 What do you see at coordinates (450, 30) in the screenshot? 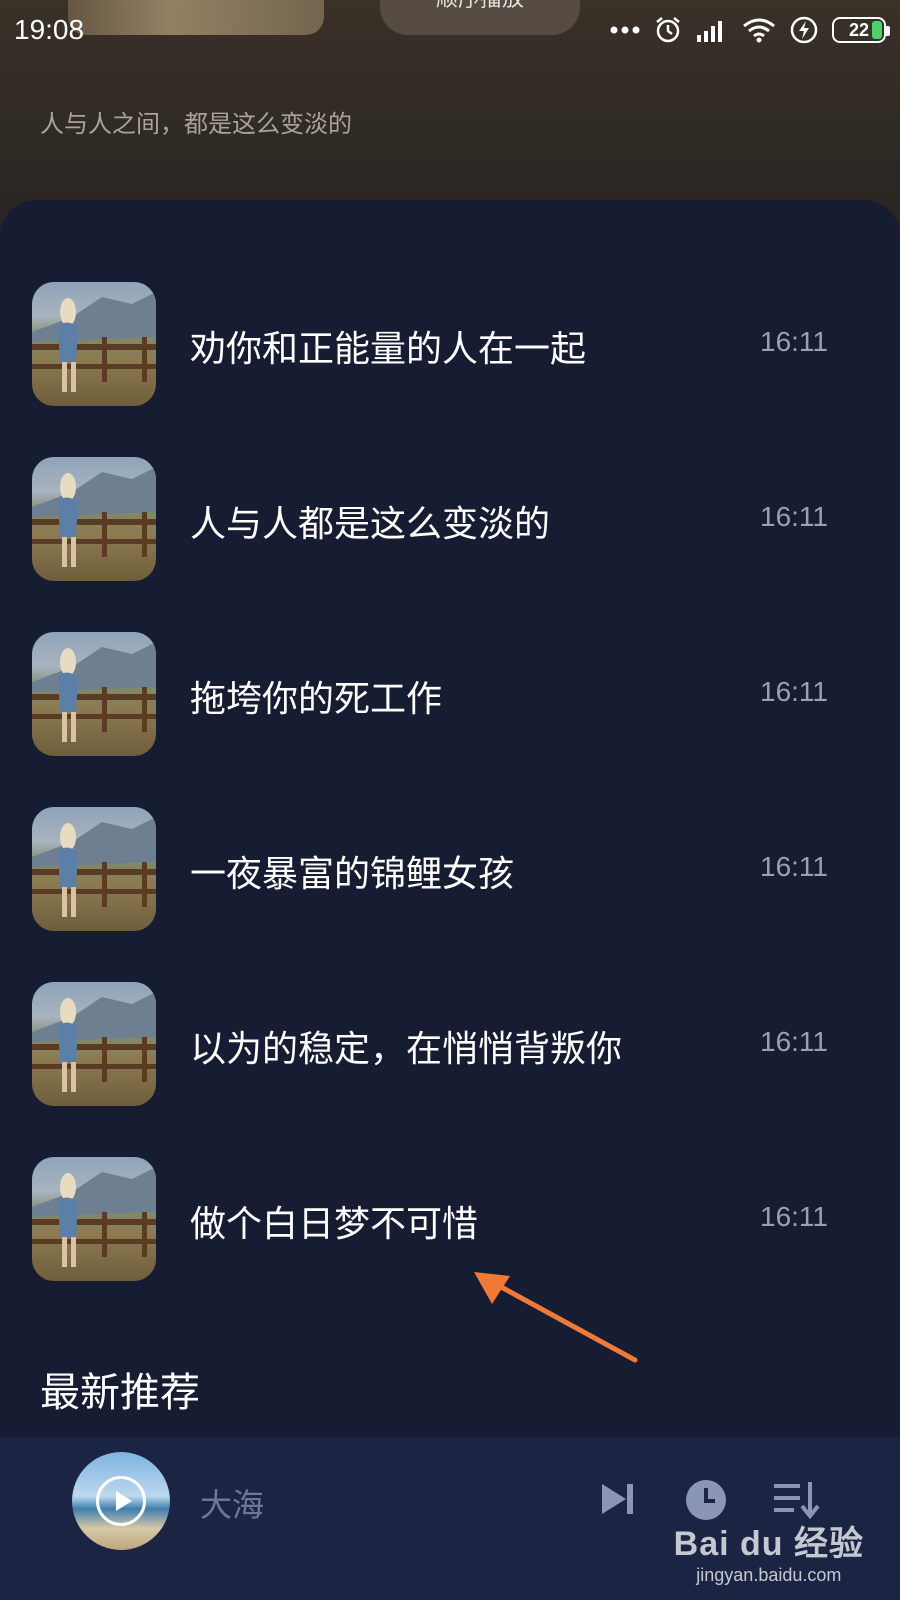
I see `status-bar: 19:08 22` at bounding box center [450, 30].